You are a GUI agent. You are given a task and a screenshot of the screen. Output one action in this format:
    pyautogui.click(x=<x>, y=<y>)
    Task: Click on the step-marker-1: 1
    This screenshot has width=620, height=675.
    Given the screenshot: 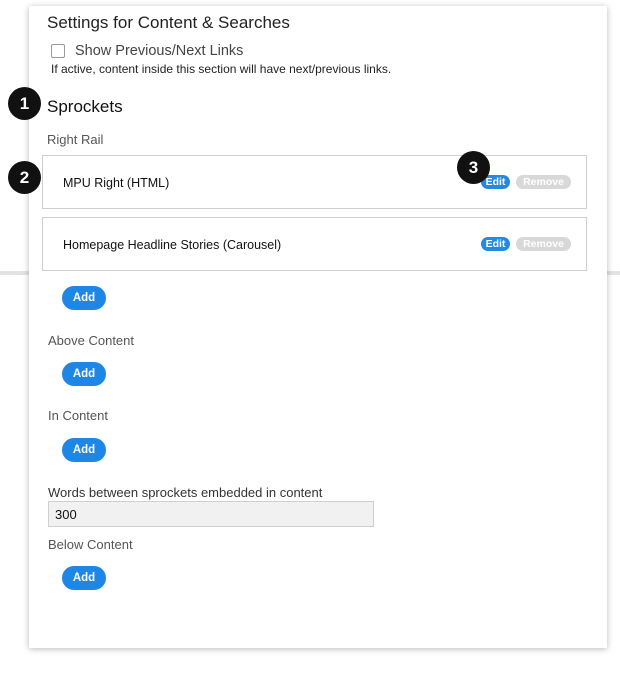 What is the action you would take?
    pyautogui.click(x=24, y=103)
    